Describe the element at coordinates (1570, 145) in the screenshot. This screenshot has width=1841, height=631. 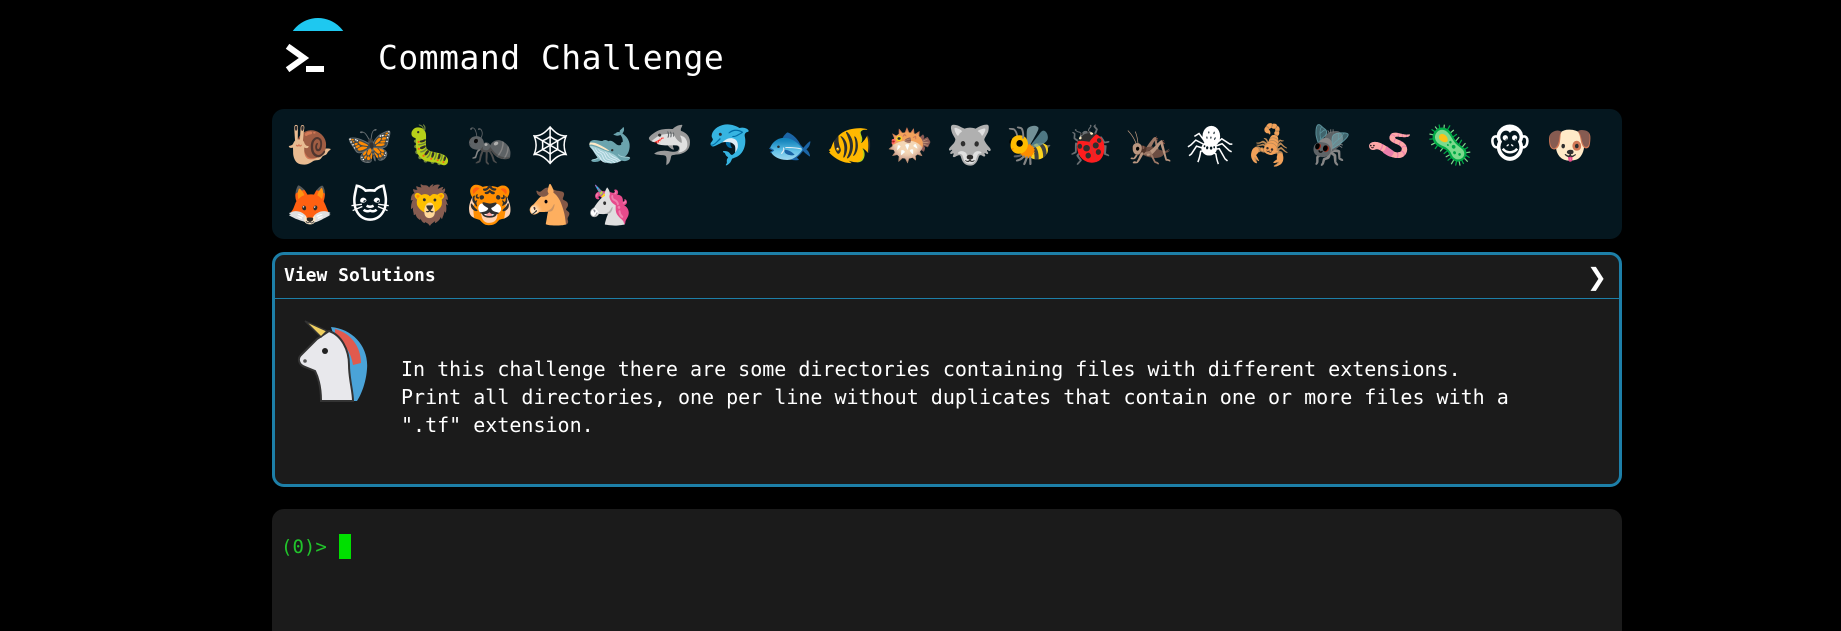
I see `dog-icon: 🐶` at that location.